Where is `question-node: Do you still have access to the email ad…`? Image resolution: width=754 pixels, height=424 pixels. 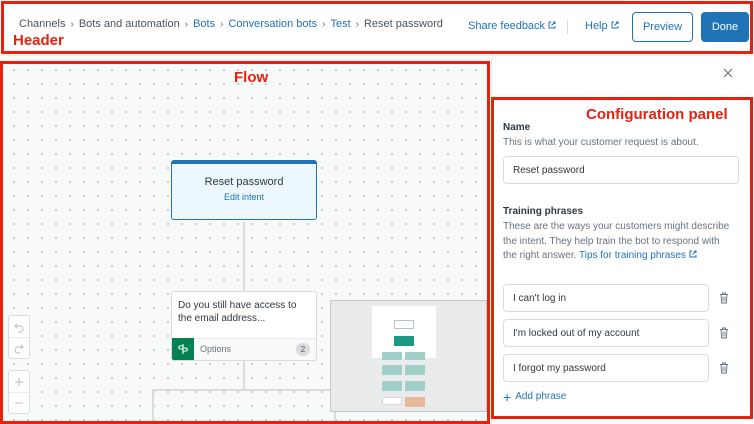
question-node: Do you still have access to the email ad… is located at coordinates (244, 326).